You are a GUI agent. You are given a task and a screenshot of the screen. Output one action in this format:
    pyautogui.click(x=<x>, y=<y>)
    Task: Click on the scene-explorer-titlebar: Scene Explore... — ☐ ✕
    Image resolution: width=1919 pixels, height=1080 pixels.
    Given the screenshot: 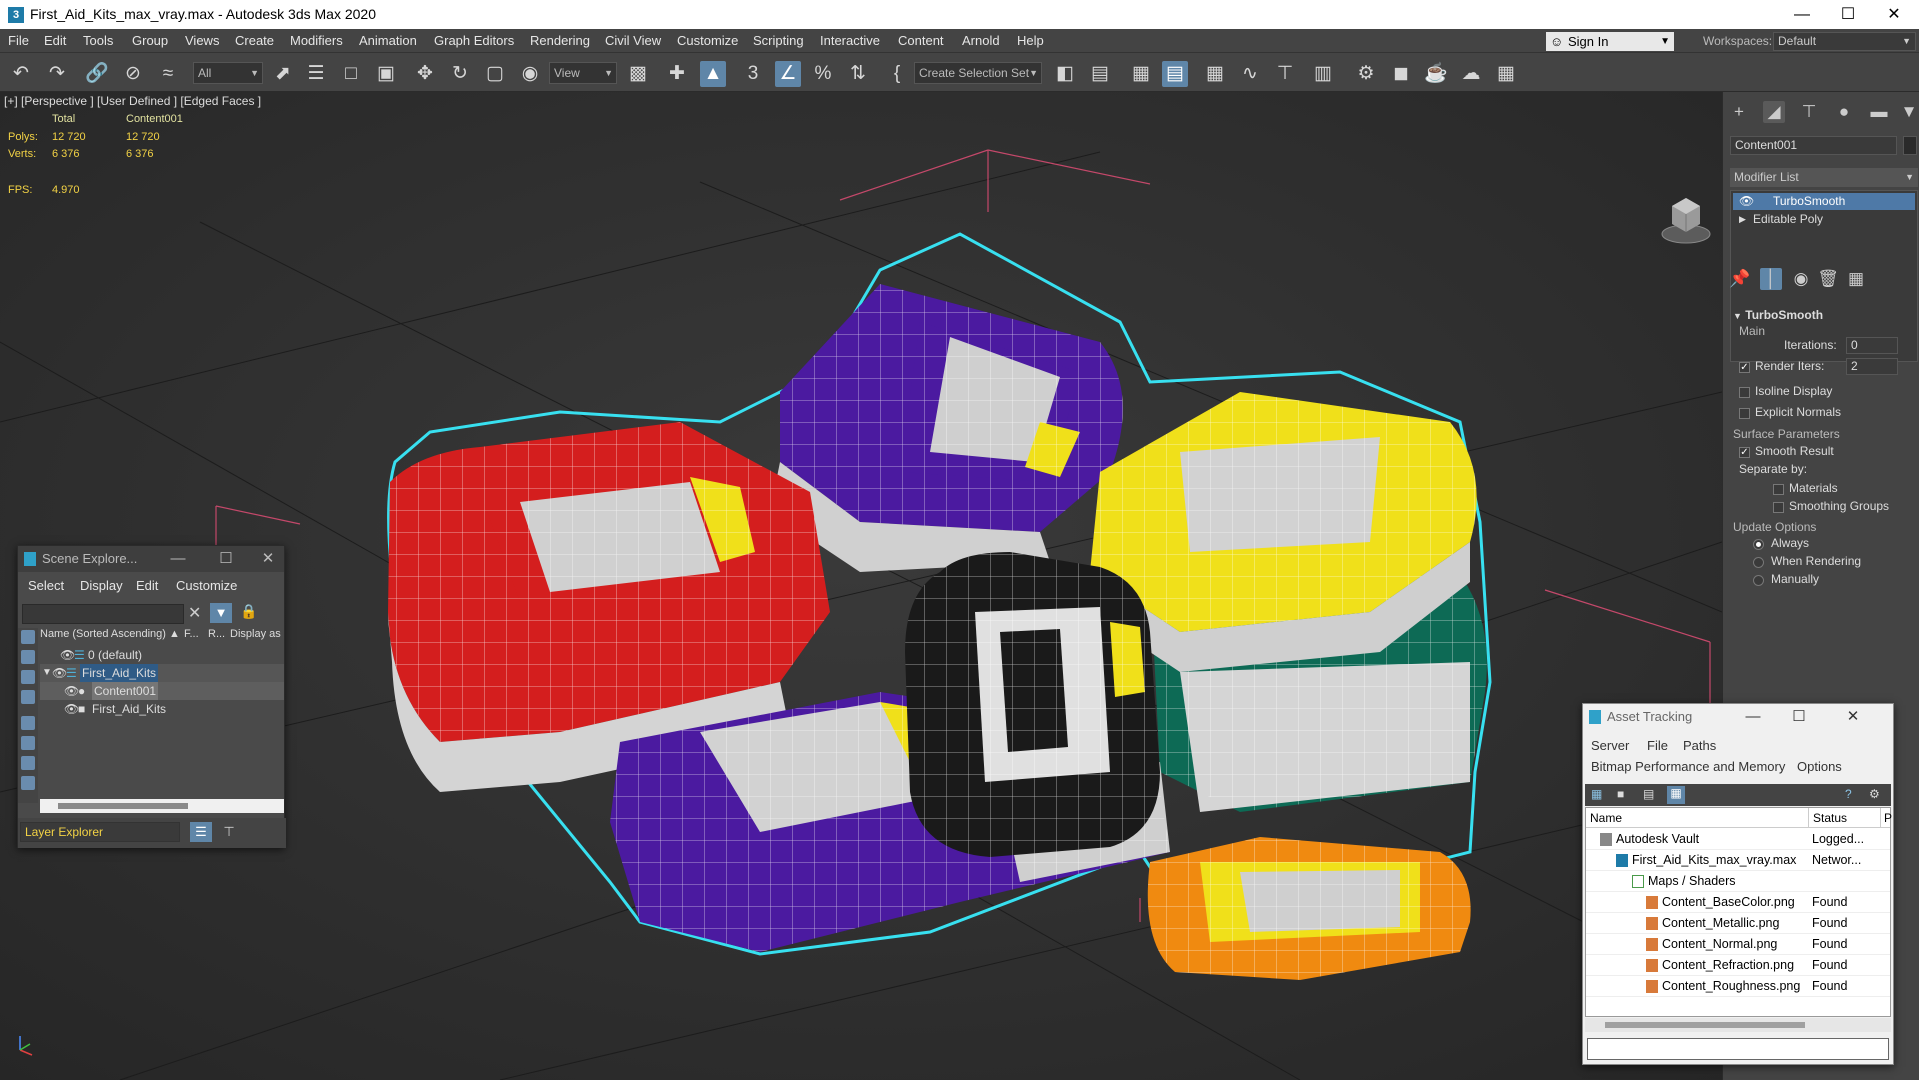 What is the action you would take?
    pyautogui.click(x=151, y=559)
    